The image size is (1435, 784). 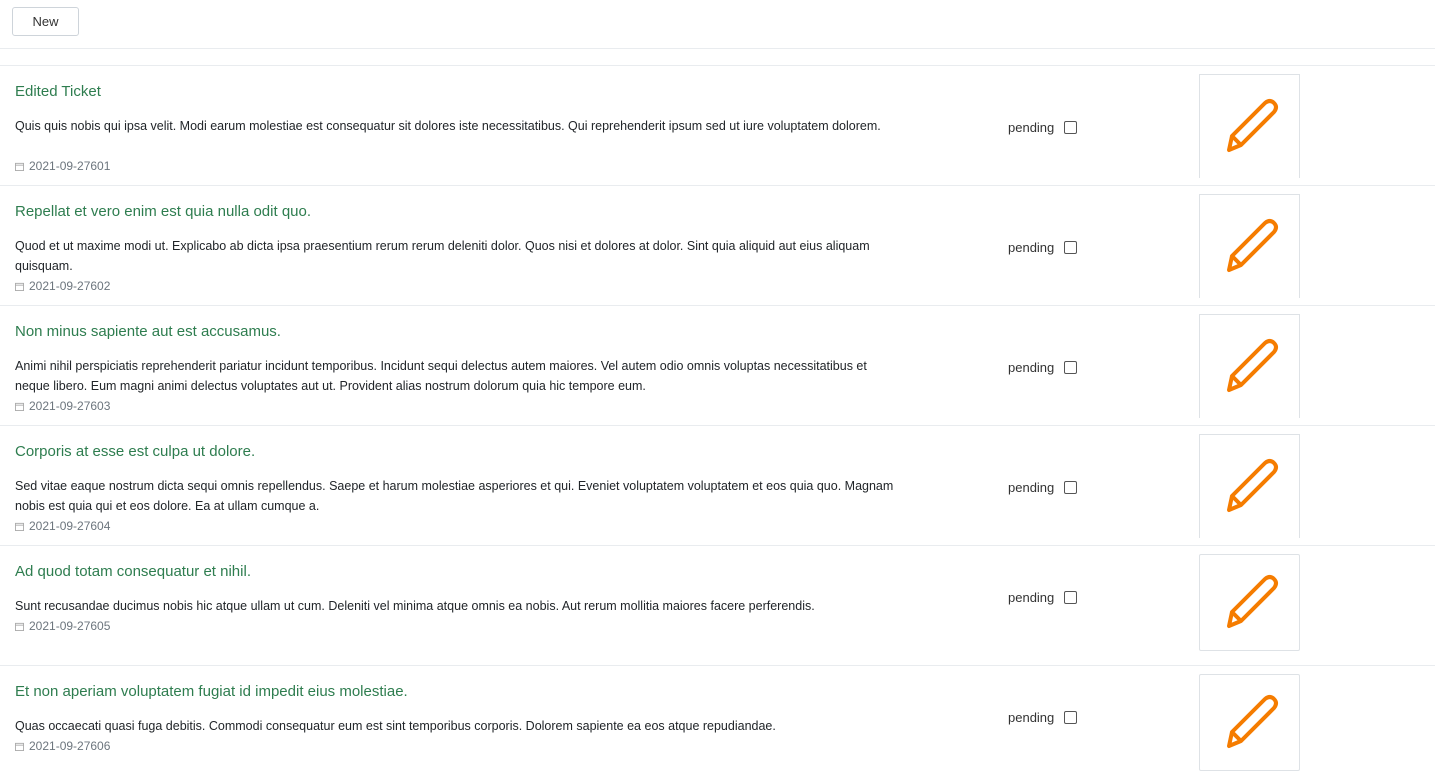 I want to click on ticket-meta: 2021-09-27604, so click(x=62, y=526).